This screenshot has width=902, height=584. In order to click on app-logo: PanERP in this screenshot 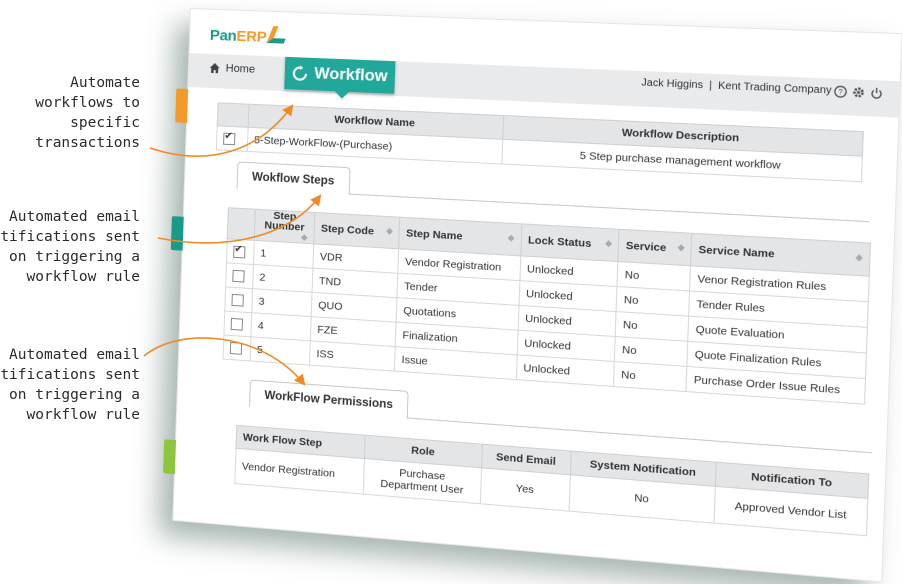, I will do `click(250, 35)`.